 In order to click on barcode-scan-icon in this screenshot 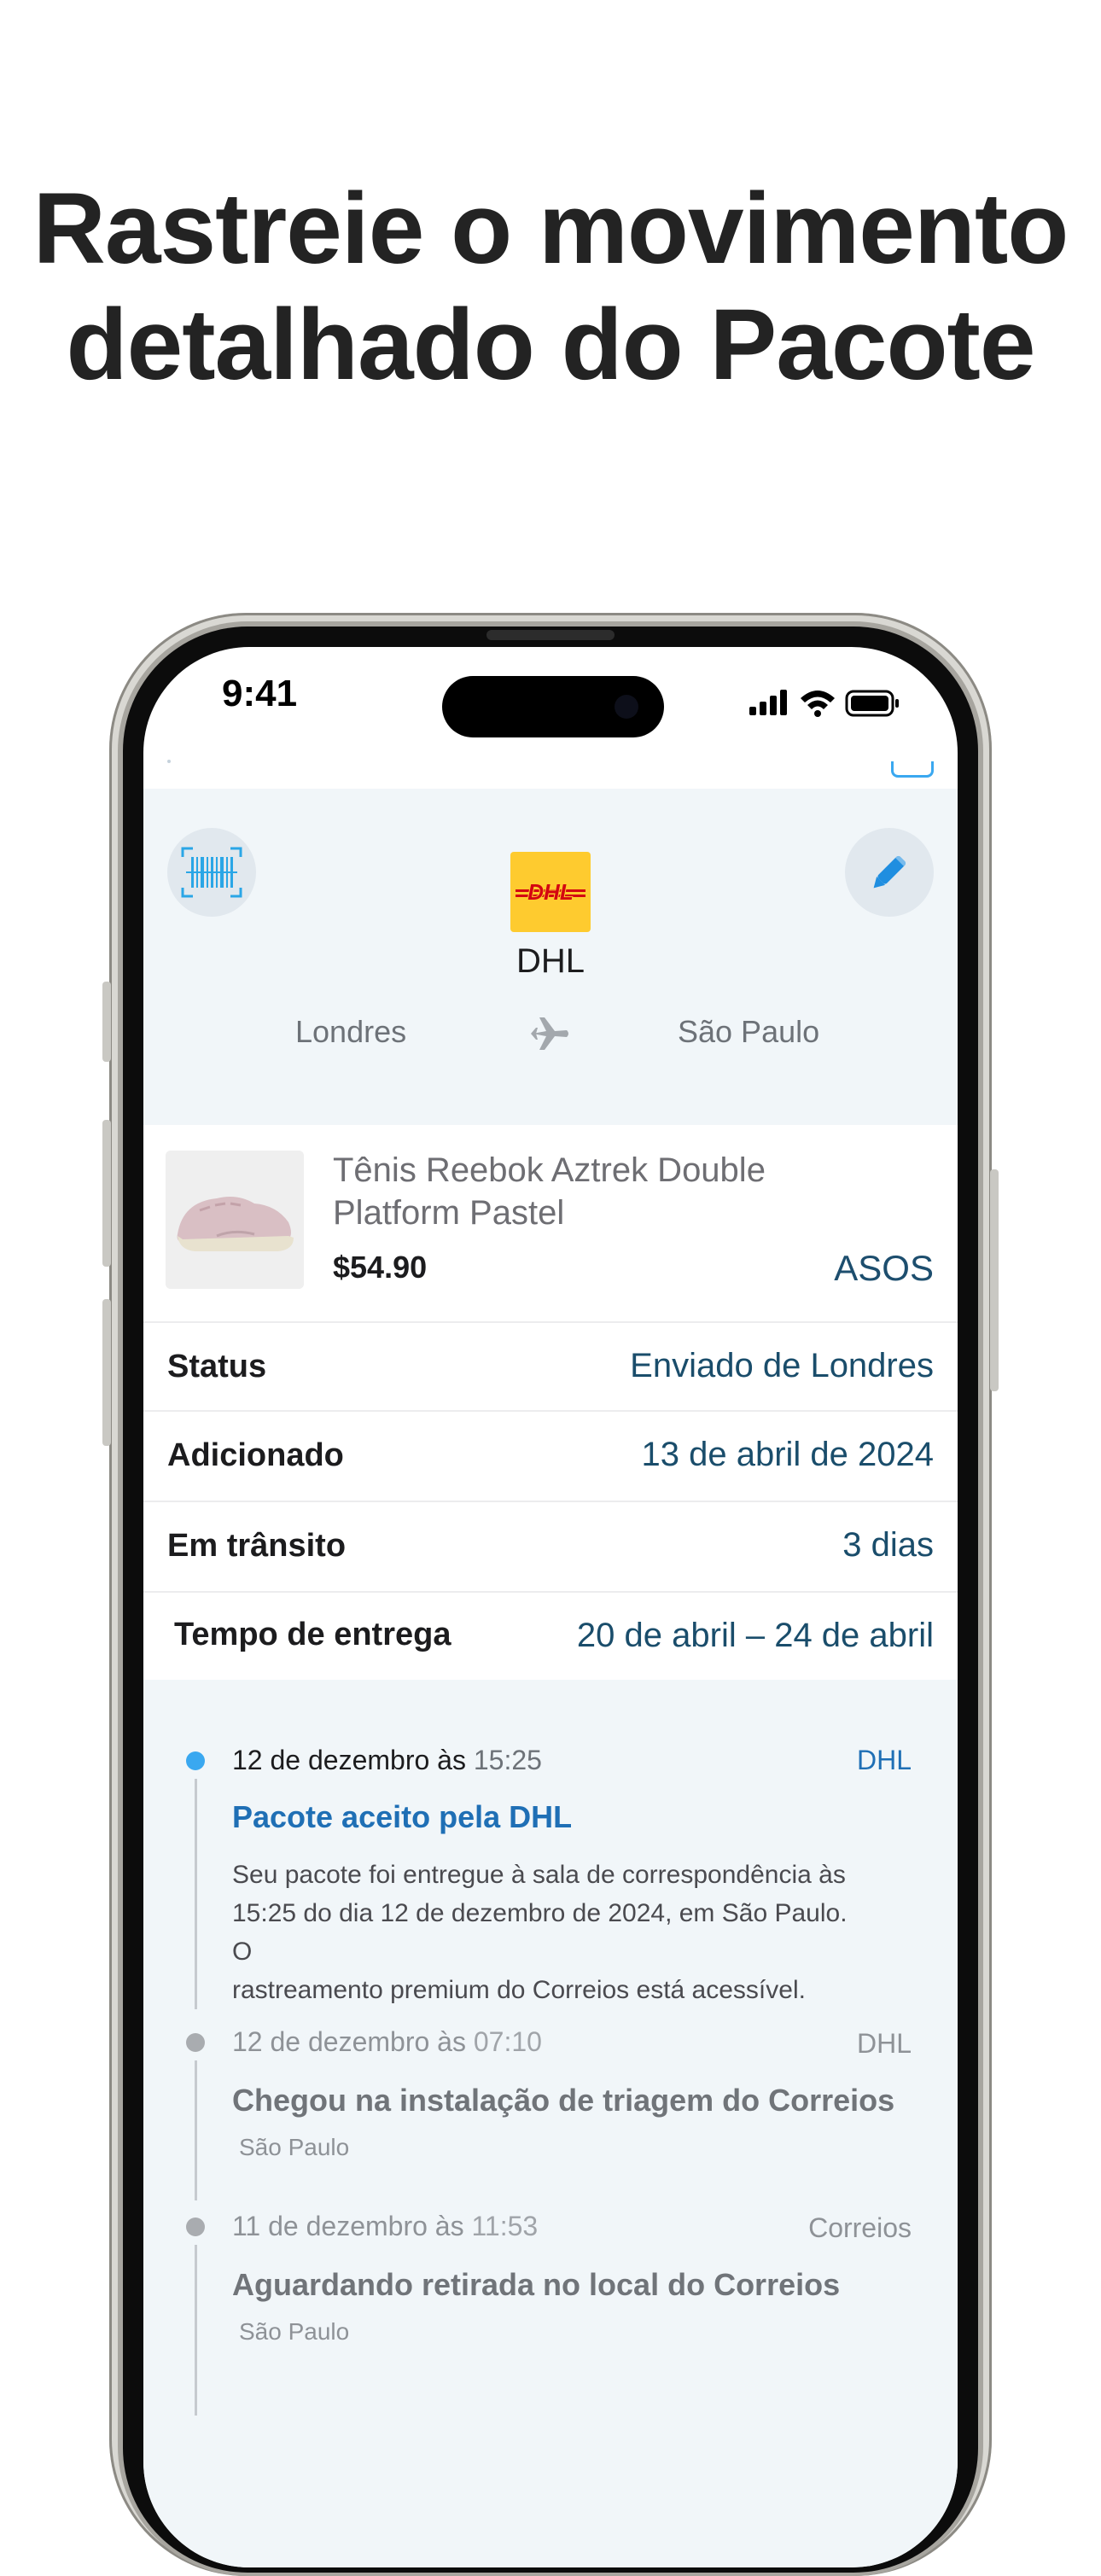, I will do `click(211, 872)`.